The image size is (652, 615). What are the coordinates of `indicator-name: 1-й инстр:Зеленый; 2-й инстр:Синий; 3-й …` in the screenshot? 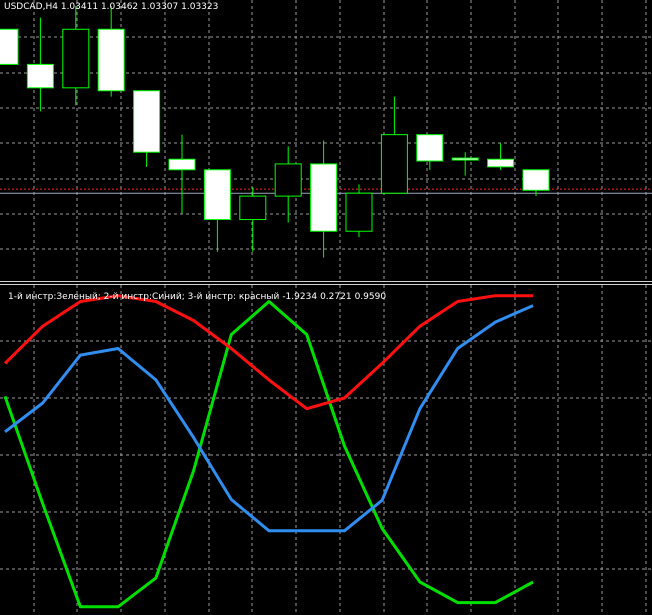 It's located at (144, 297).